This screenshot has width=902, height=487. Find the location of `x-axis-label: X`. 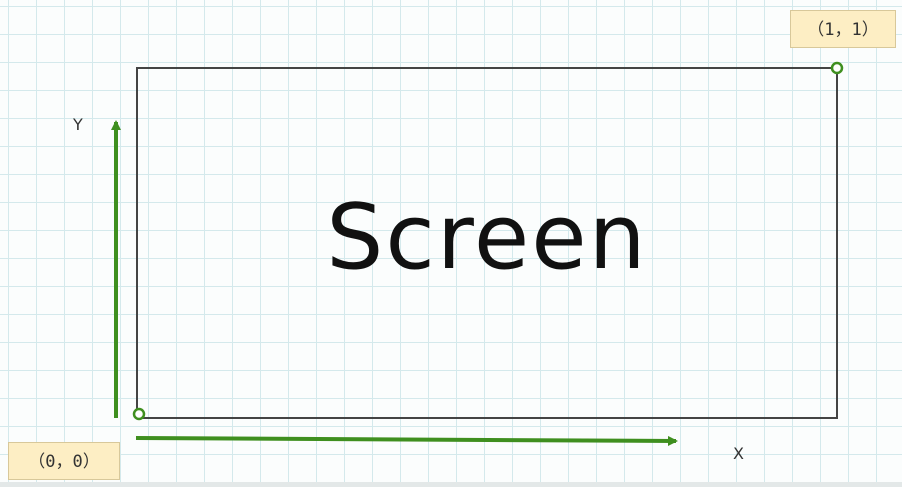

x-axis-label: X is located at coordinates (738, 453).